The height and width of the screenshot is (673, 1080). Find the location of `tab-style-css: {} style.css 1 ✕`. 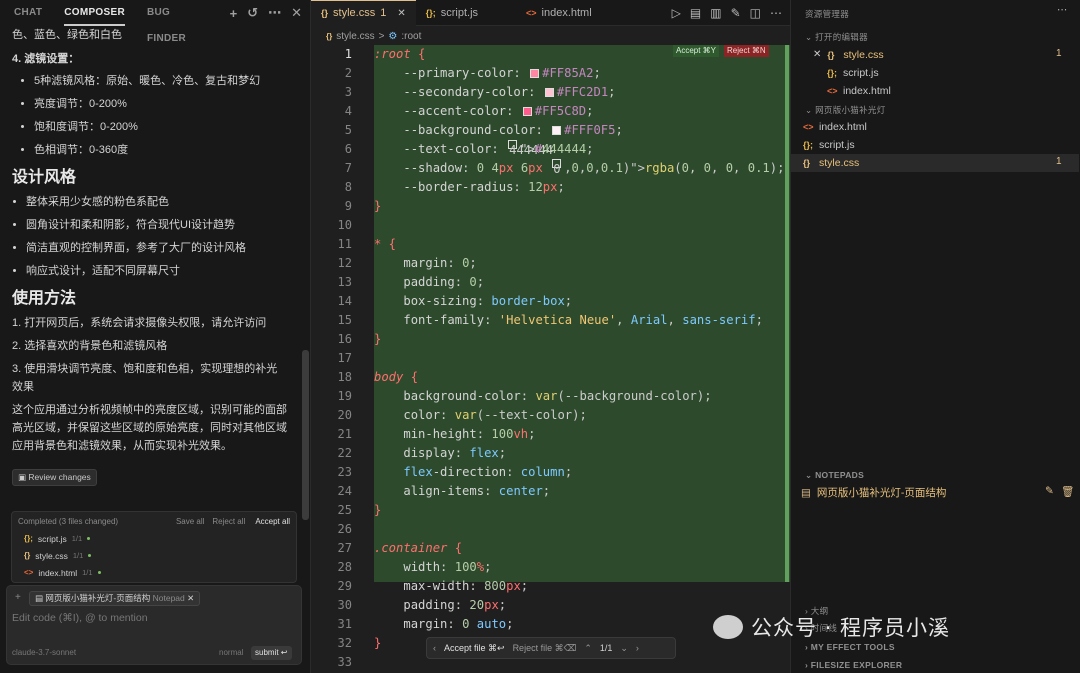

tab-style-css: {} style.css 1 ✕ is located at coordinates (363, 13).